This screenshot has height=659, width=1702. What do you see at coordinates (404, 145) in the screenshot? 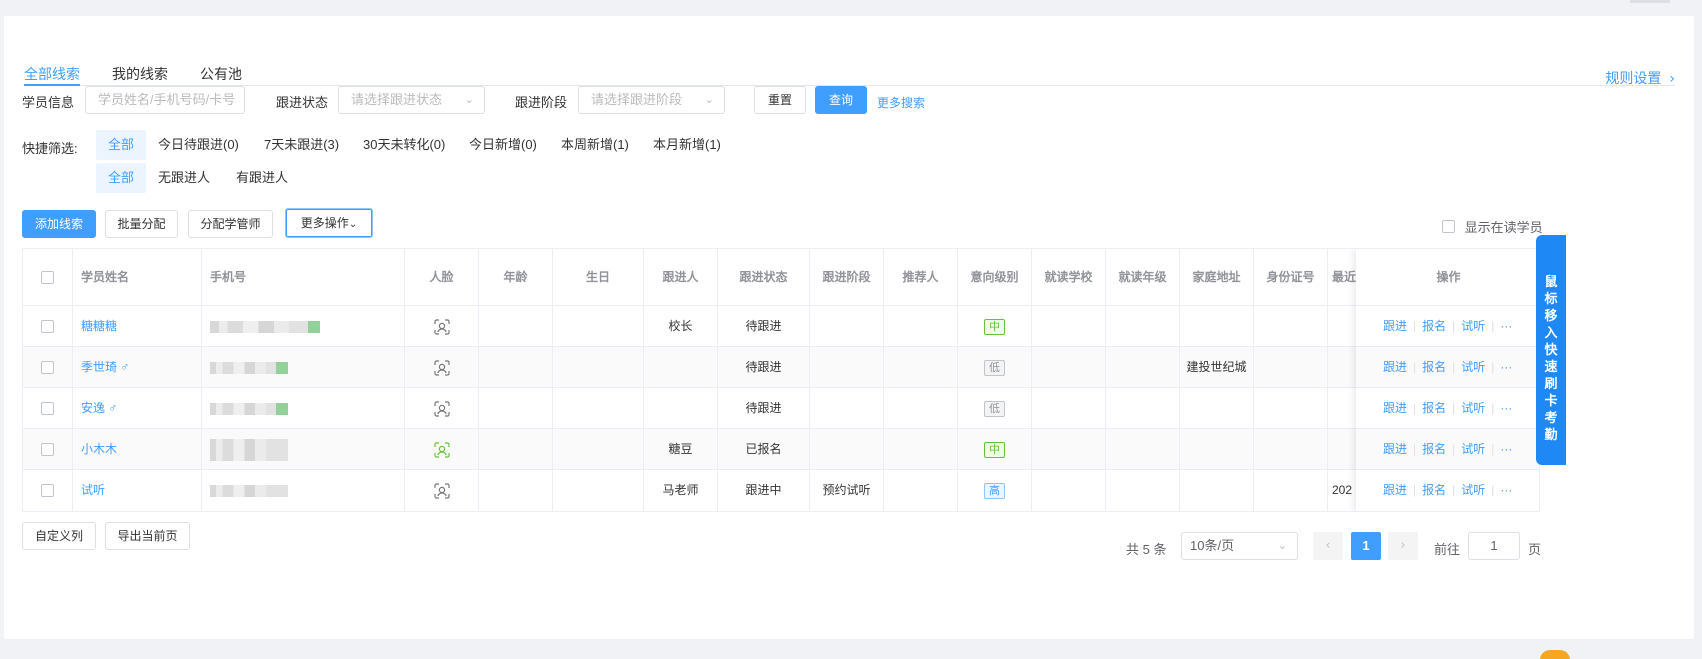
I see `quick-filter-30day-unconverted: 30天未转化(0)` at bounding box center [404, 145].